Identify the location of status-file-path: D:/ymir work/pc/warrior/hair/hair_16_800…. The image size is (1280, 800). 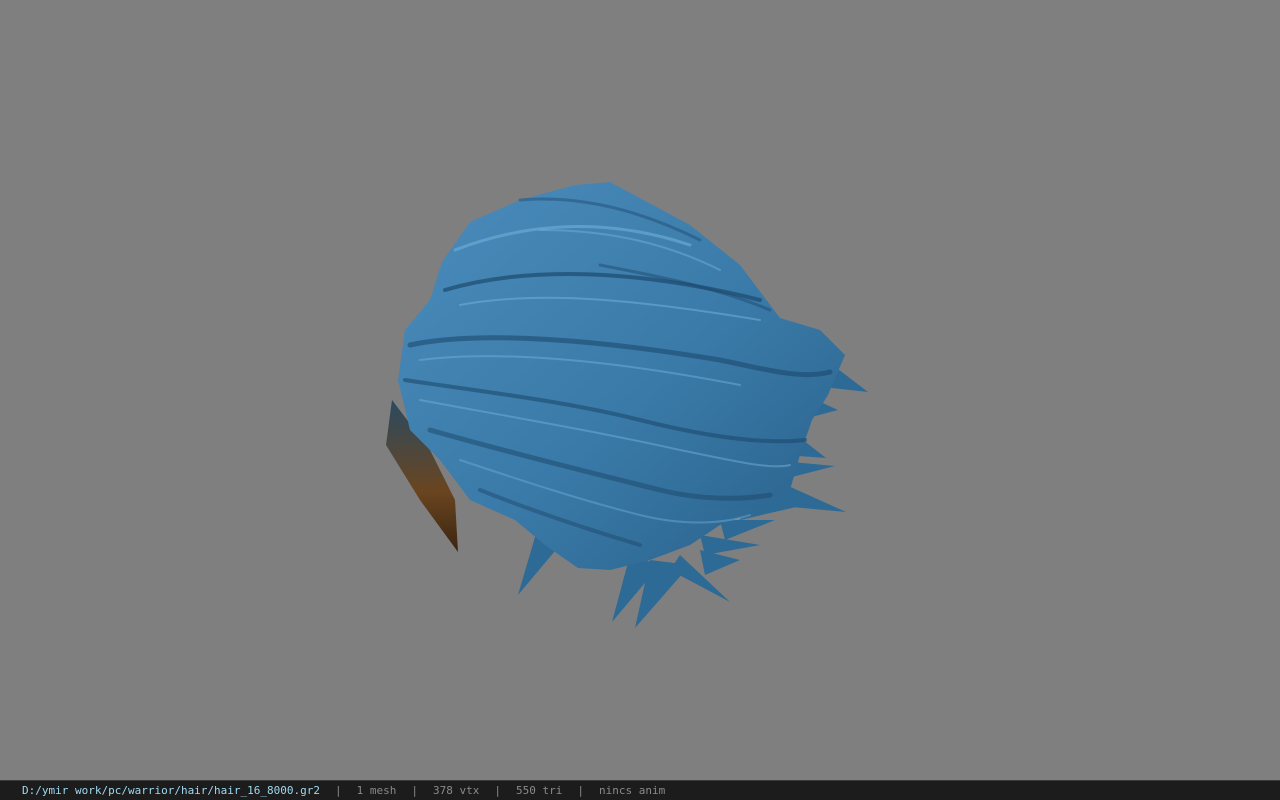
(171, 790).